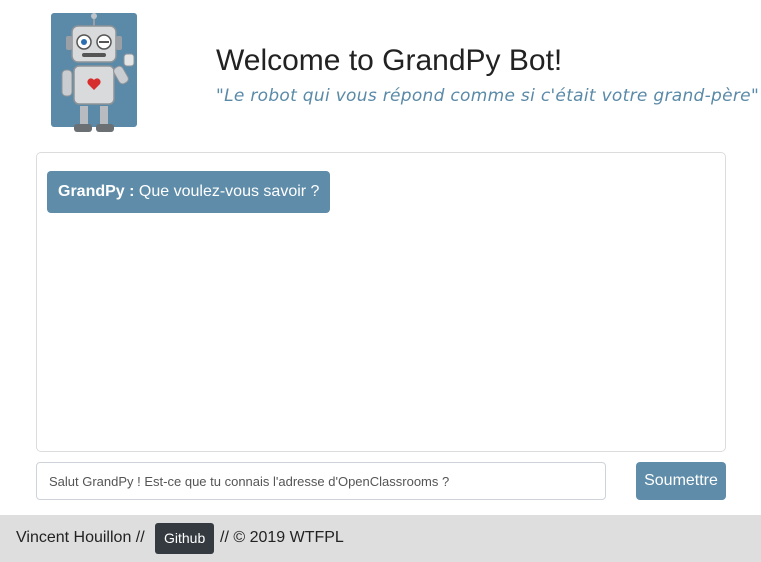 The height and width of the screenshot is (562, 761). I want to click on submit-button: Soumettre, so click(681, 481).